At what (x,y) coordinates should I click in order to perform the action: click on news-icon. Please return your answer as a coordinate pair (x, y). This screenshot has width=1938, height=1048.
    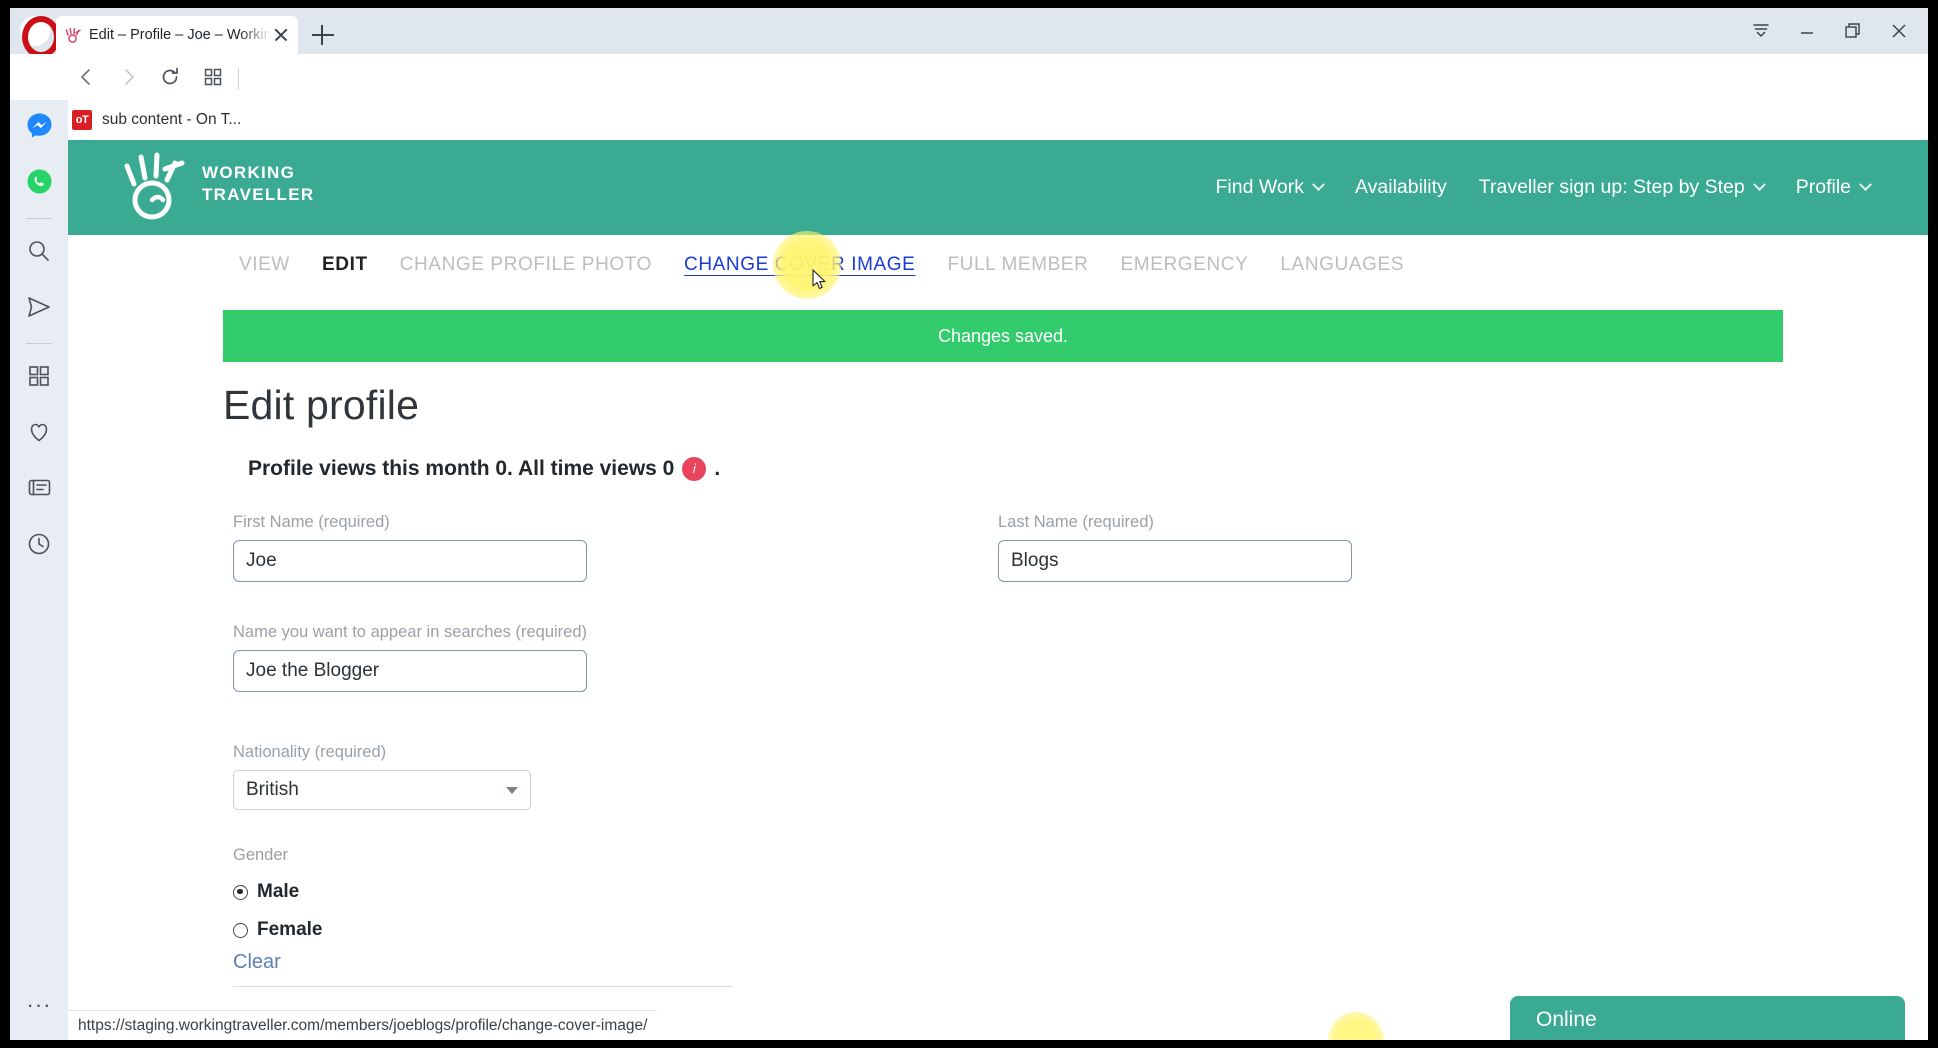
    Looking at the image, I should click on (39, 490).